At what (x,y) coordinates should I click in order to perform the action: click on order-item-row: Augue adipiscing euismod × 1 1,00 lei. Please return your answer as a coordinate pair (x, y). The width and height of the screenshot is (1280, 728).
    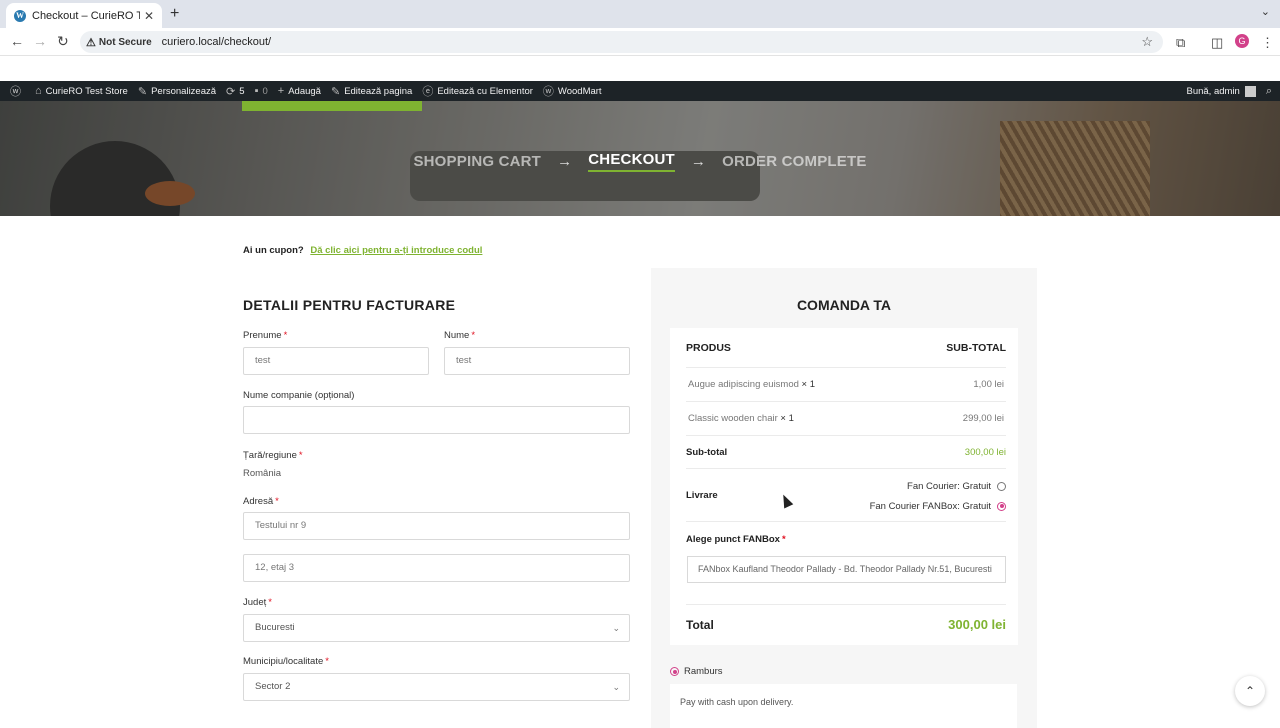
    Looking at the image, I should click on (846, 385).